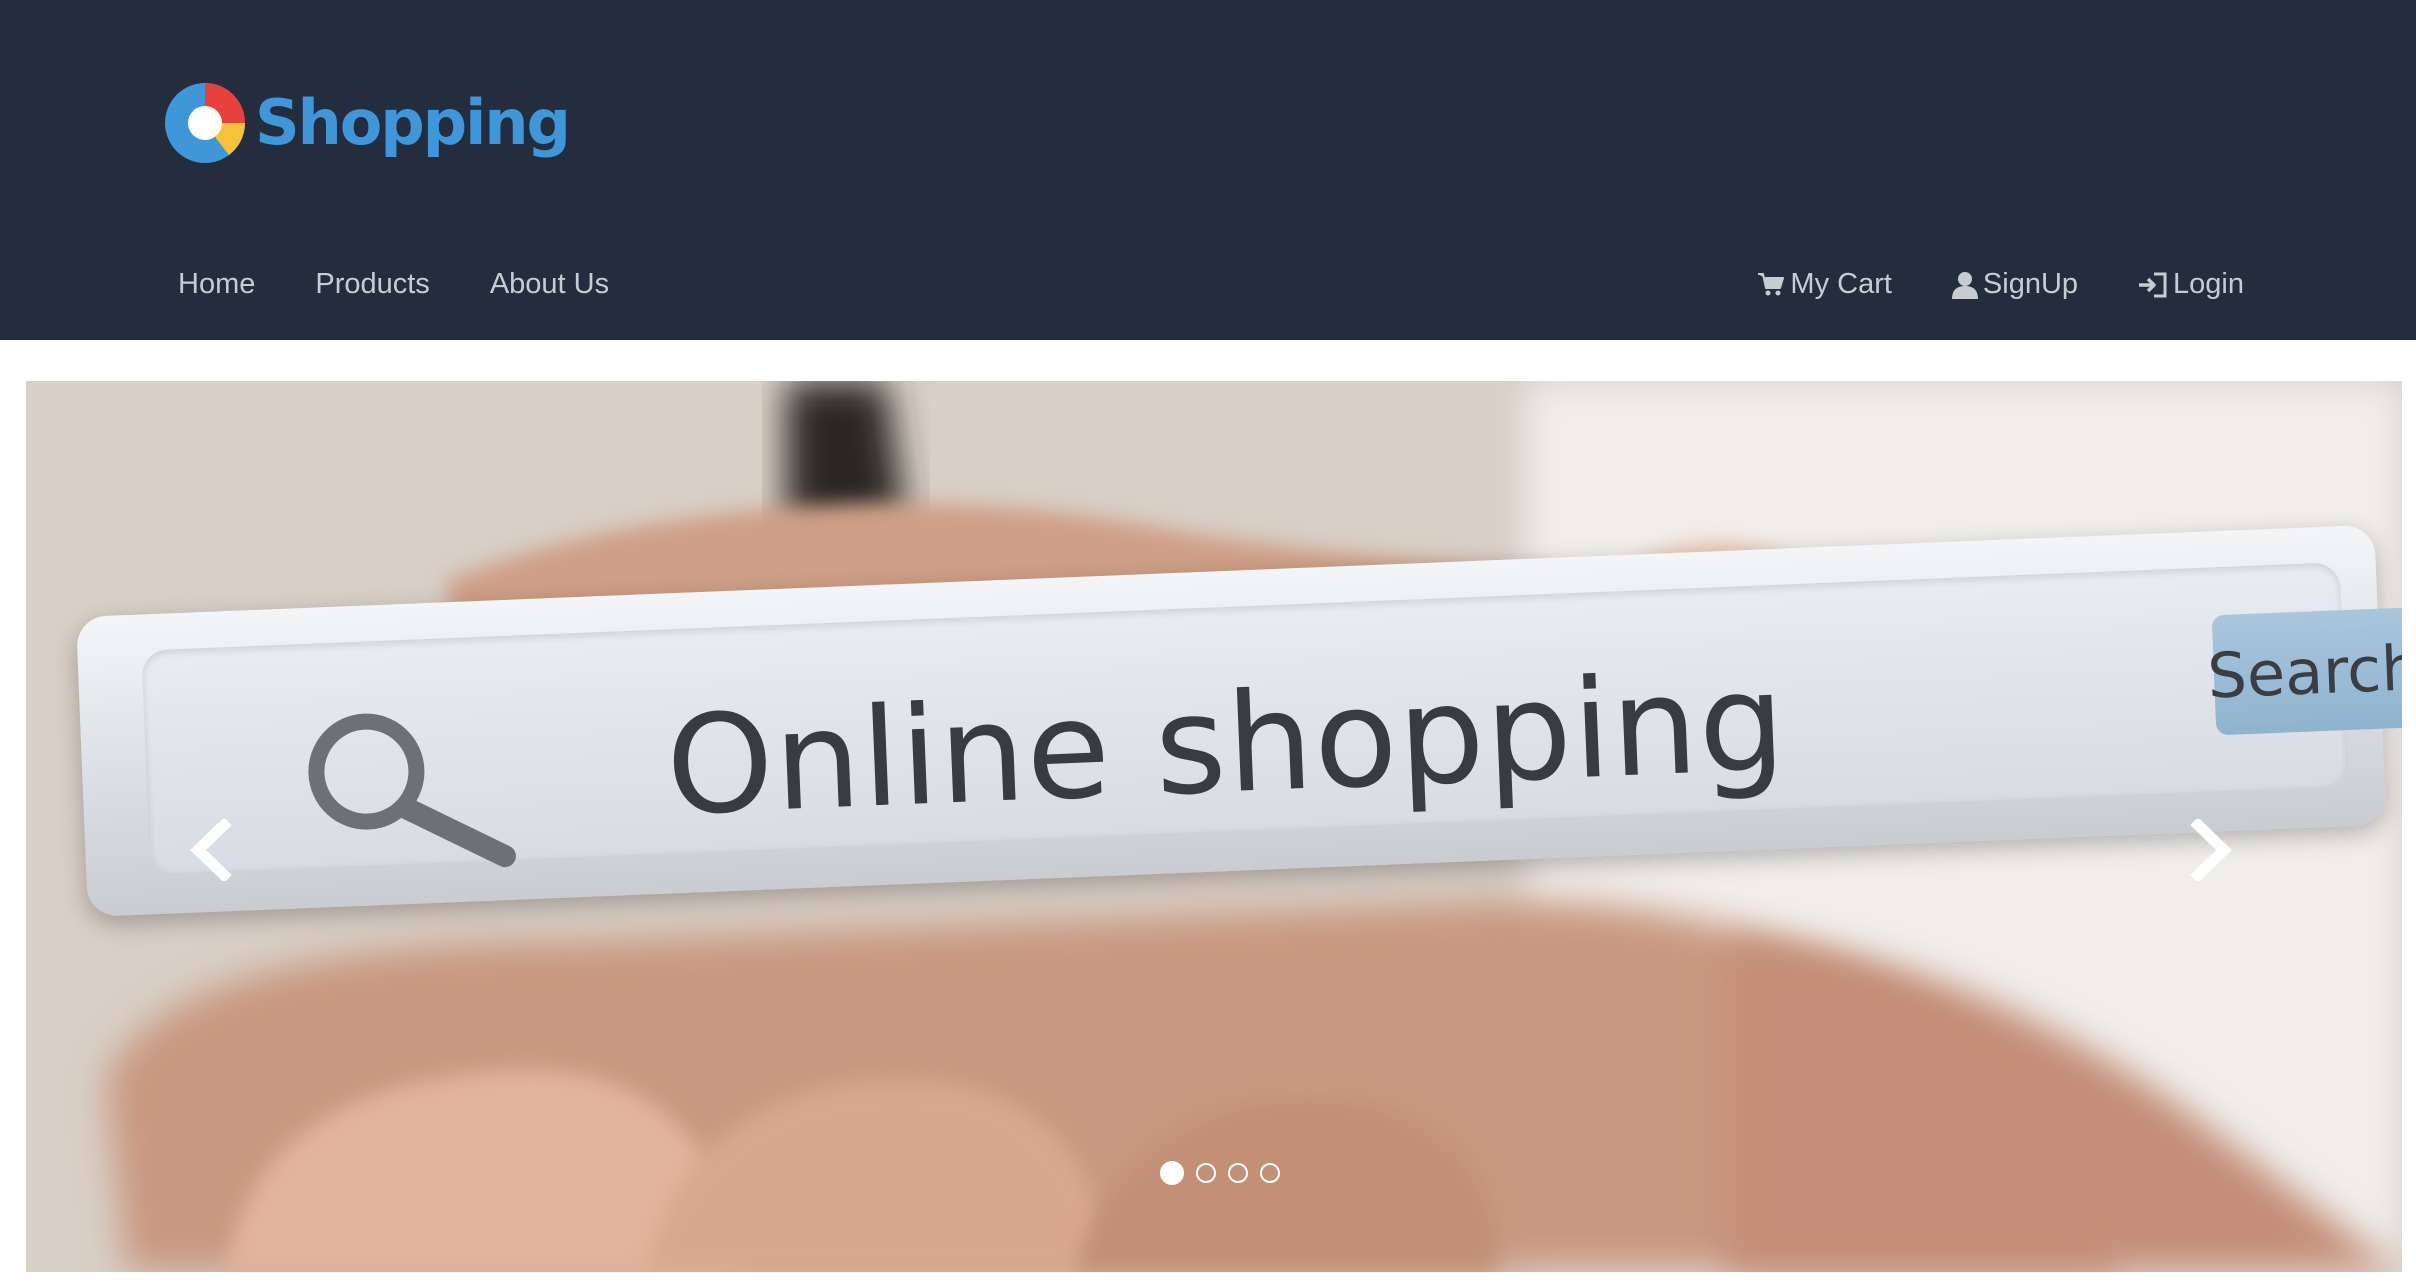 The width and height of the screenshot is (2416, 1282). Describe the element at coordinates (2208, 284) in the screenshot. I see `nav-login-label: Login` at that location.